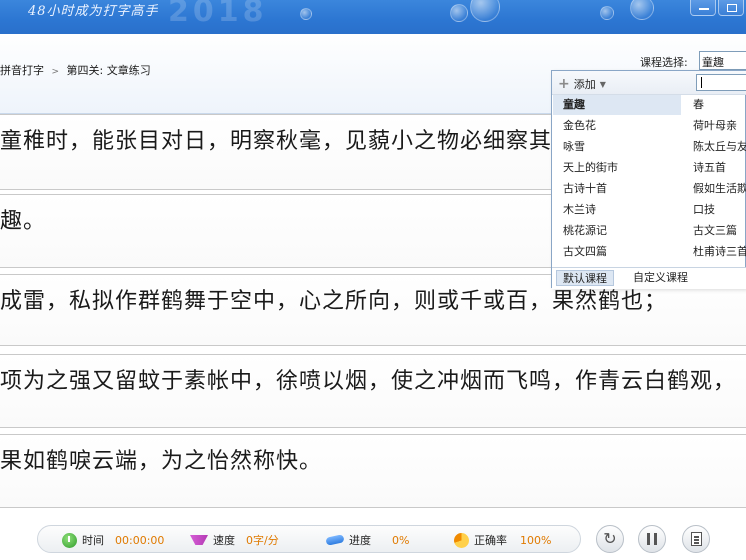  I want to click on text-row: 果如鹤唳云端，为之怡然称快。, so click(373, 471).